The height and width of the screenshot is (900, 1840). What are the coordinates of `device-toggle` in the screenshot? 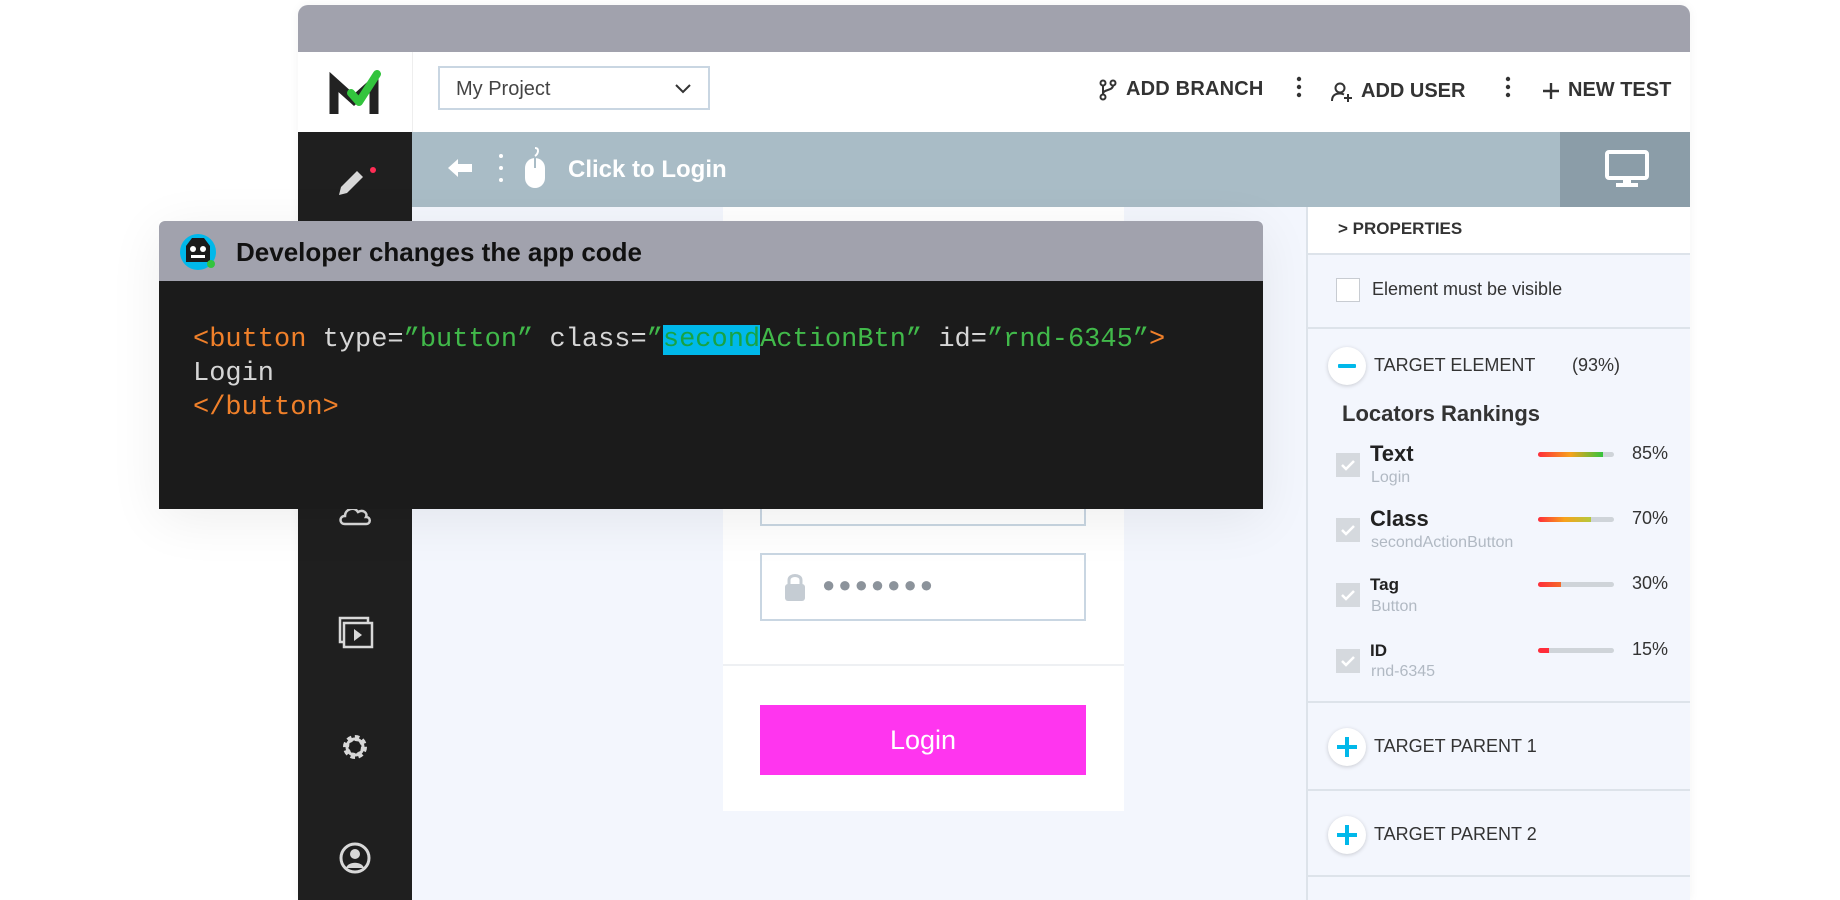 It's located at (1625, 169).